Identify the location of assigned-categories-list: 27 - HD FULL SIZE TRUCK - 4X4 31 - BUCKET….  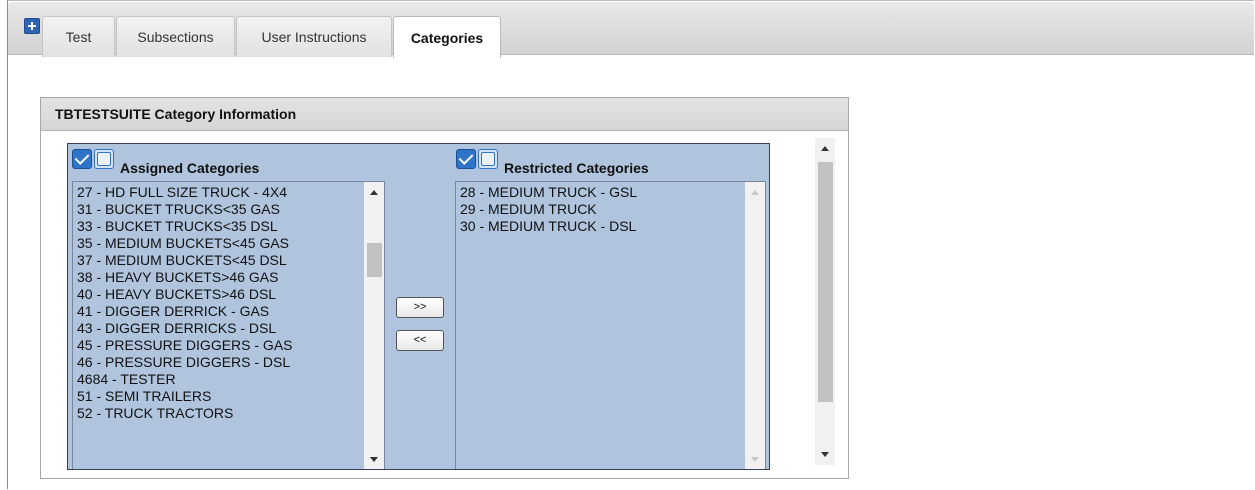
(228, 325).